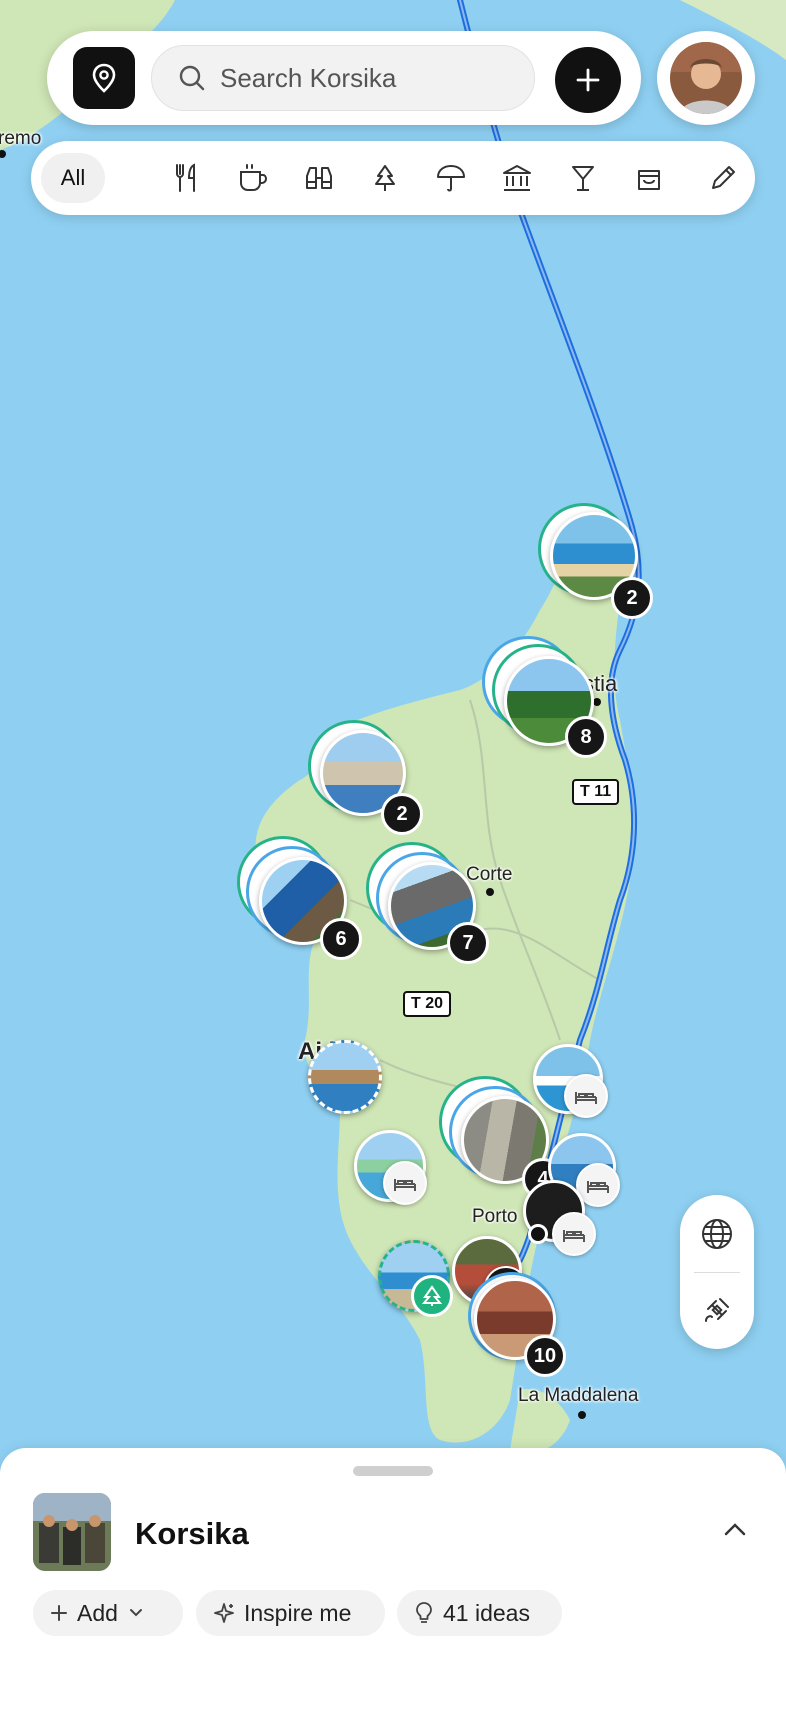 Image resolution: width=786 pixels, height=1709 pixels. Describe the element at coordinates (427, 1004) in the screenshot. I see `road-sign-t20: T 20` at that location.